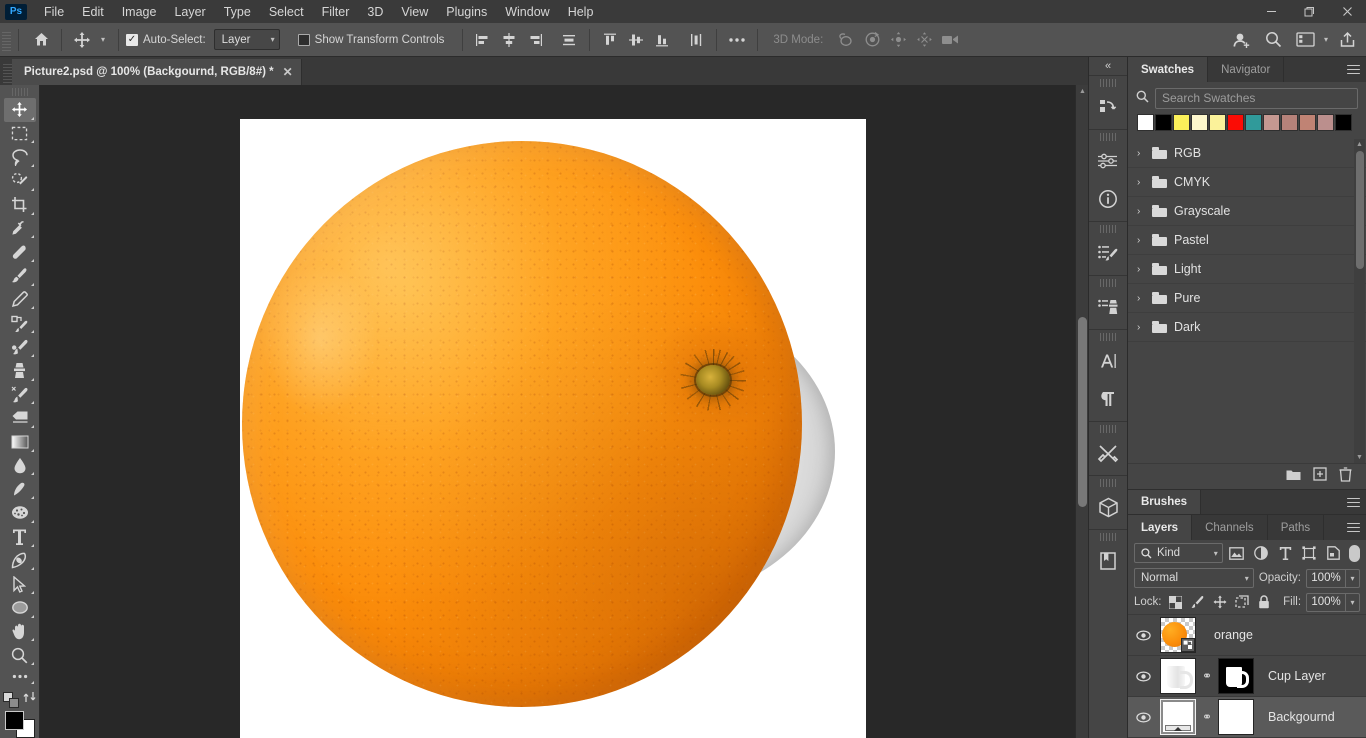  I want to click on menu-edit: Edit, so click(93, 12).